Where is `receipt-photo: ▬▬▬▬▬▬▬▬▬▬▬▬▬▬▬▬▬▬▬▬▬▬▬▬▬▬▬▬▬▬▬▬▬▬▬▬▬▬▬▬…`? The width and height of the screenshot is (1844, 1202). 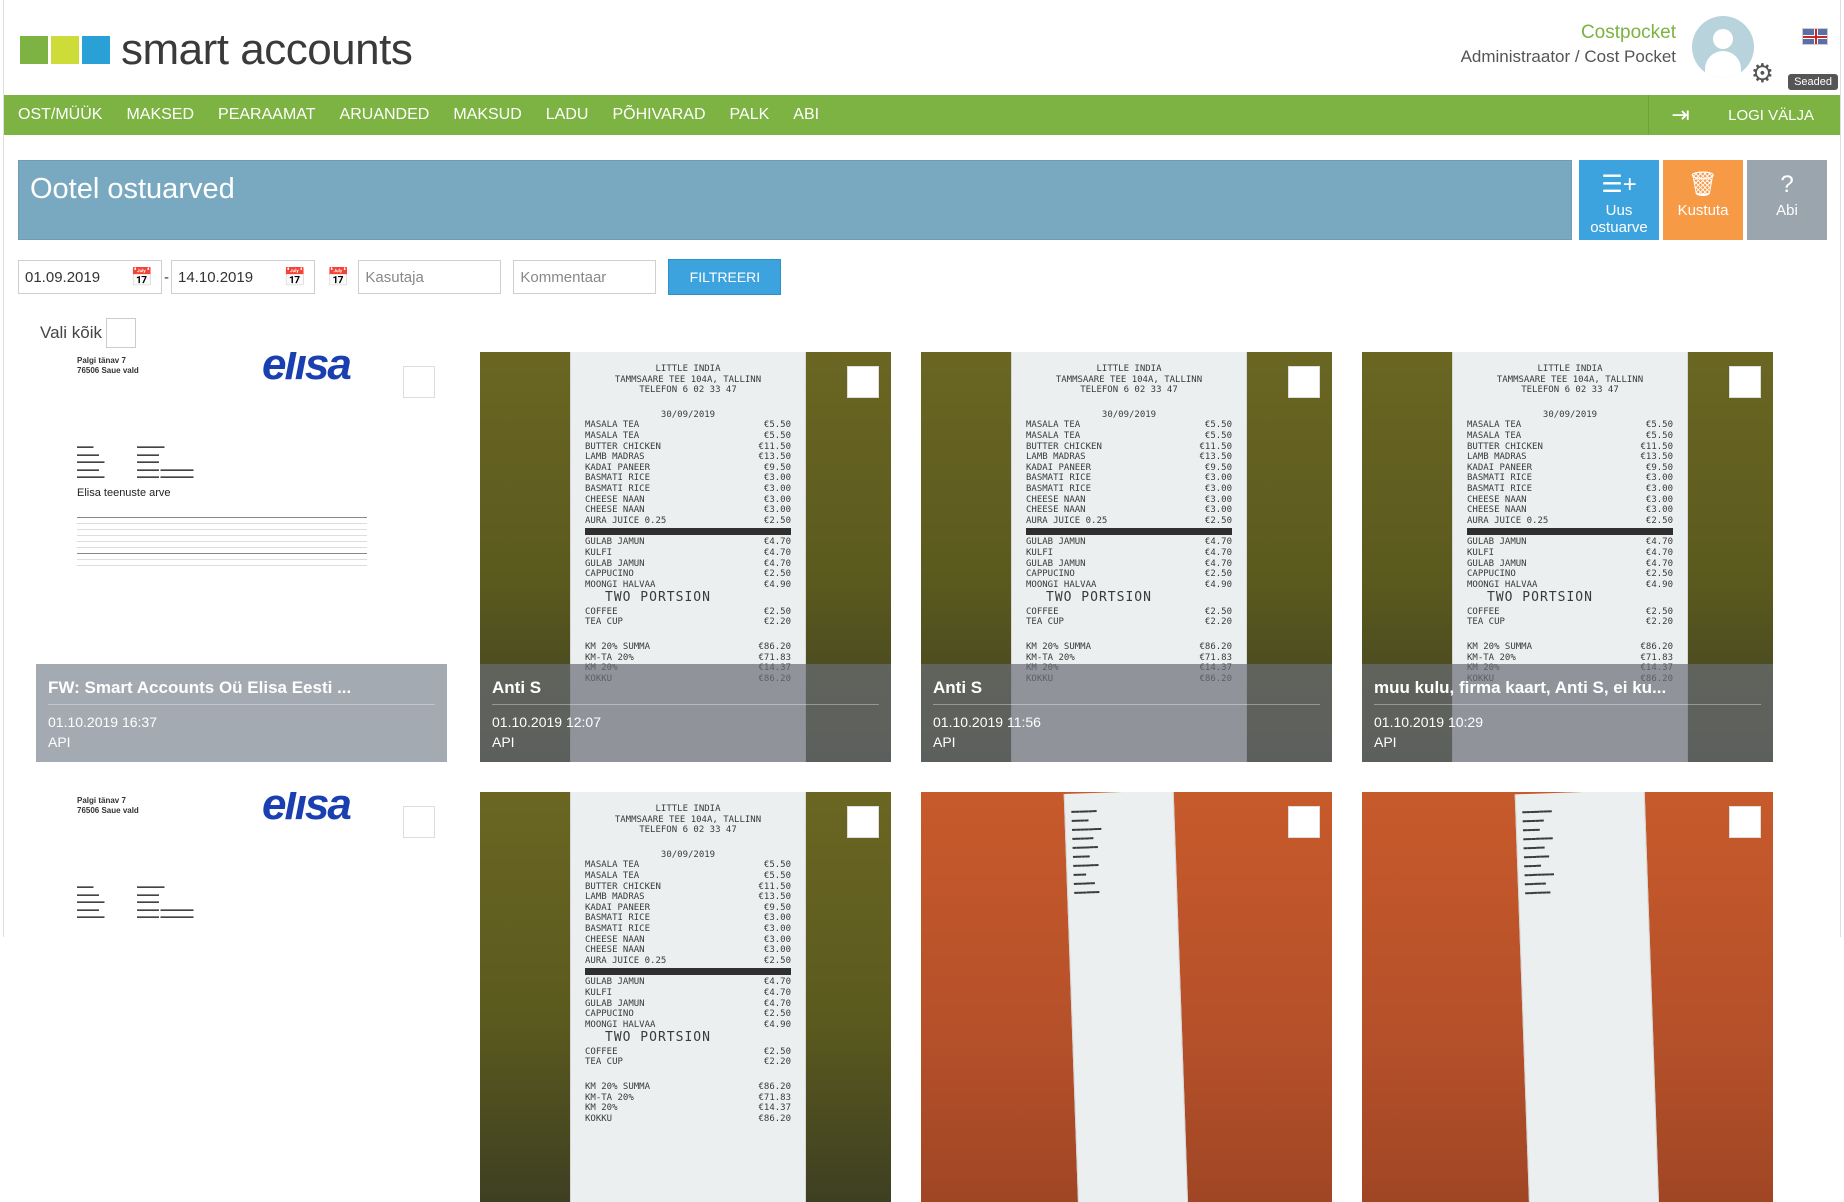 receipt-photo: ▬▬▬▬▬▬▬▬▬▬▬▬▬▬▬▬▬▬▬▬▬▬▬▬▬▬▬▬▬▬▬▬▬▬▬▬▬▬▬▬… is located at coordinates (1126, 997).